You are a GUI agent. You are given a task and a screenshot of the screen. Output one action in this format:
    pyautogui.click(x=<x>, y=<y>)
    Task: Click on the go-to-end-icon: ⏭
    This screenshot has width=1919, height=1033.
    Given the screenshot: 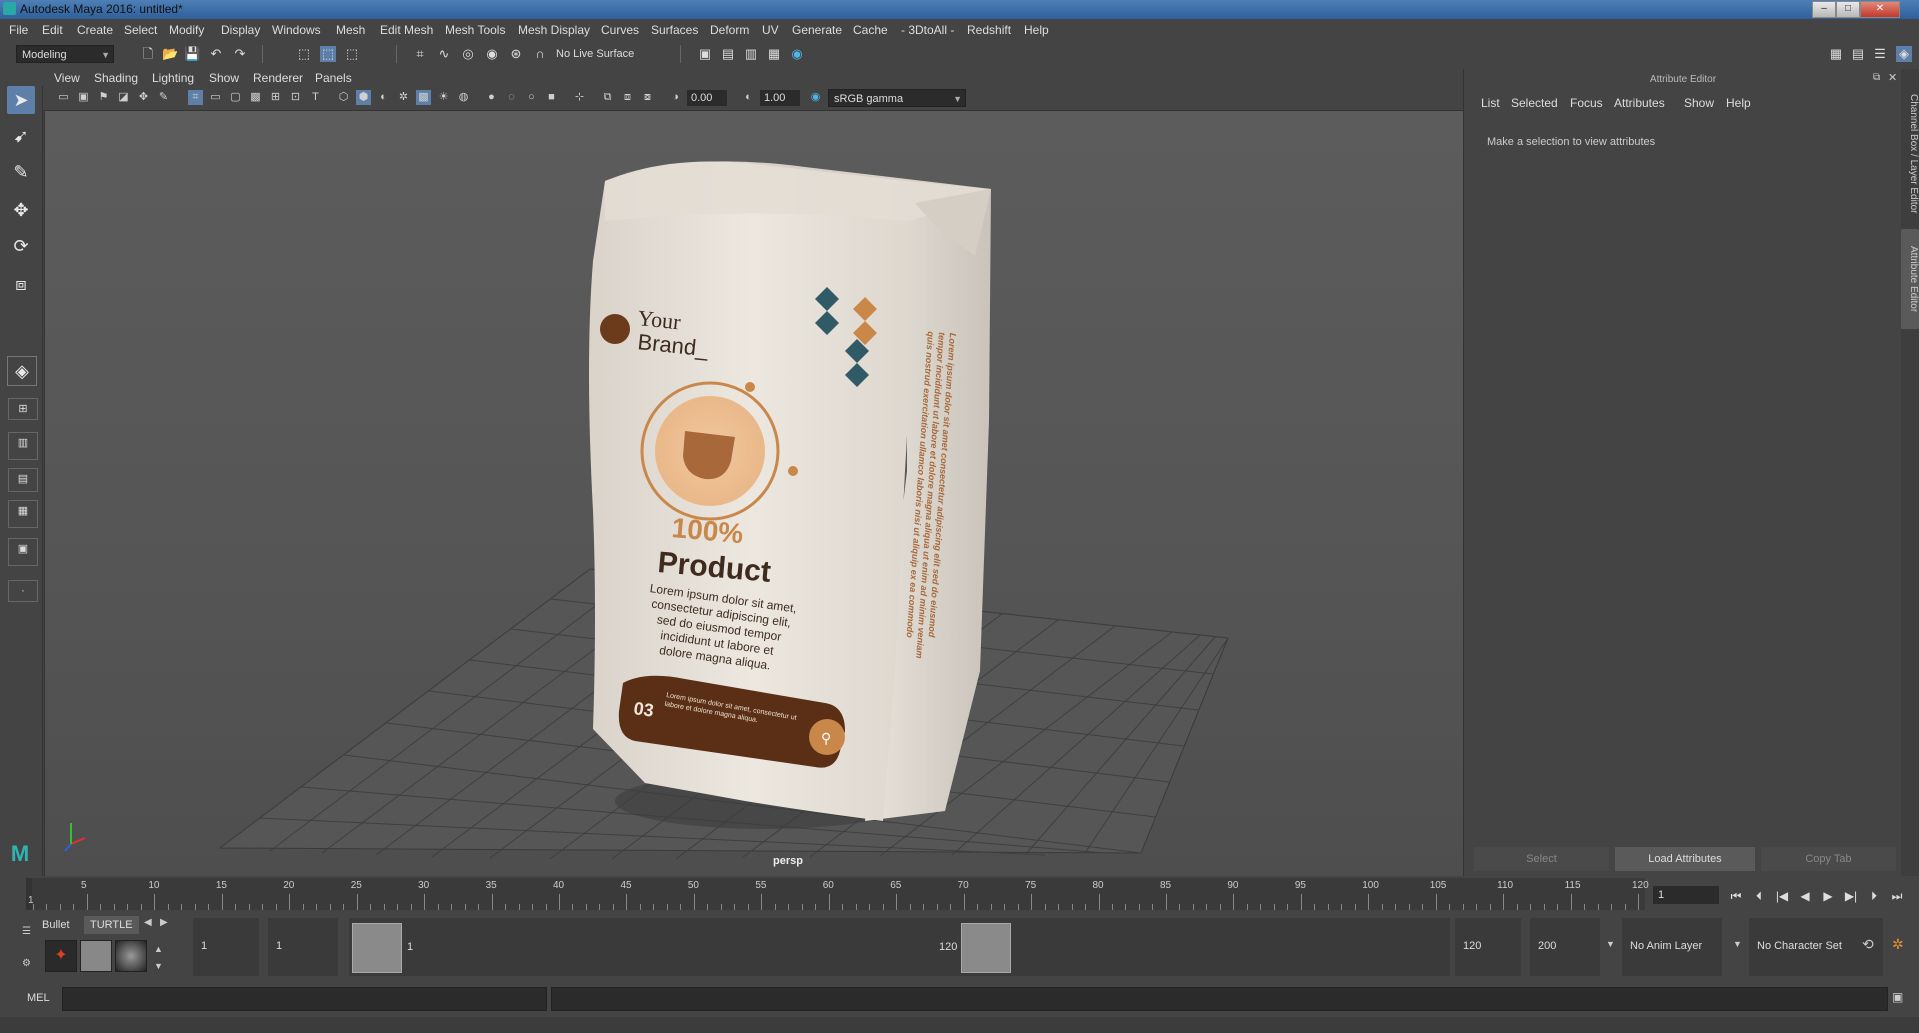 What is the action you would take?
    pyautogui.click(x=1897, y=896)
    